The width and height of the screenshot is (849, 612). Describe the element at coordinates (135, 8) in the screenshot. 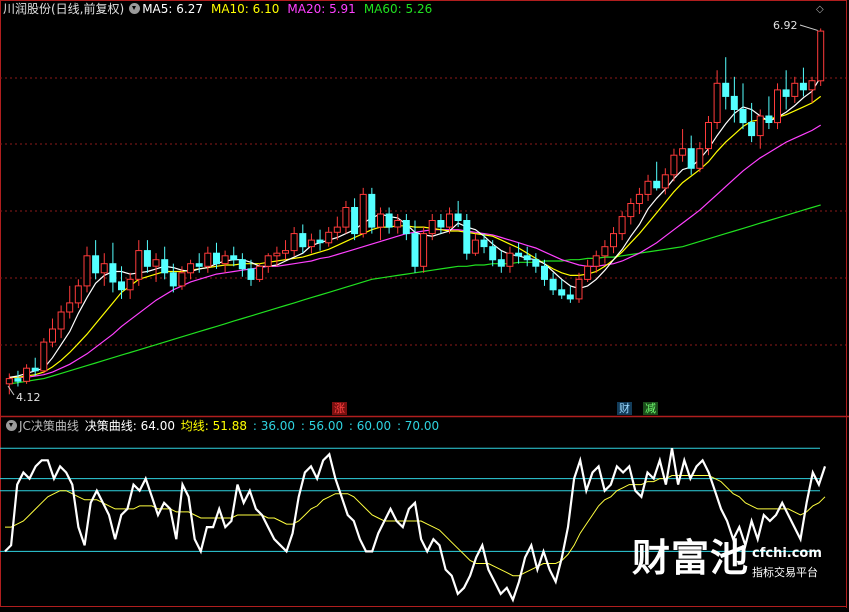

I see `dropdown-chevron-icon` at that location.